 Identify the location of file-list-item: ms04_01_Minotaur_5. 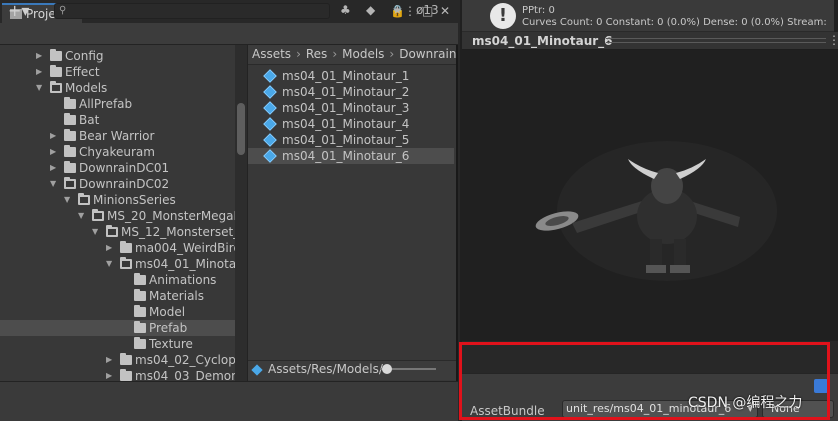
(351, 140).